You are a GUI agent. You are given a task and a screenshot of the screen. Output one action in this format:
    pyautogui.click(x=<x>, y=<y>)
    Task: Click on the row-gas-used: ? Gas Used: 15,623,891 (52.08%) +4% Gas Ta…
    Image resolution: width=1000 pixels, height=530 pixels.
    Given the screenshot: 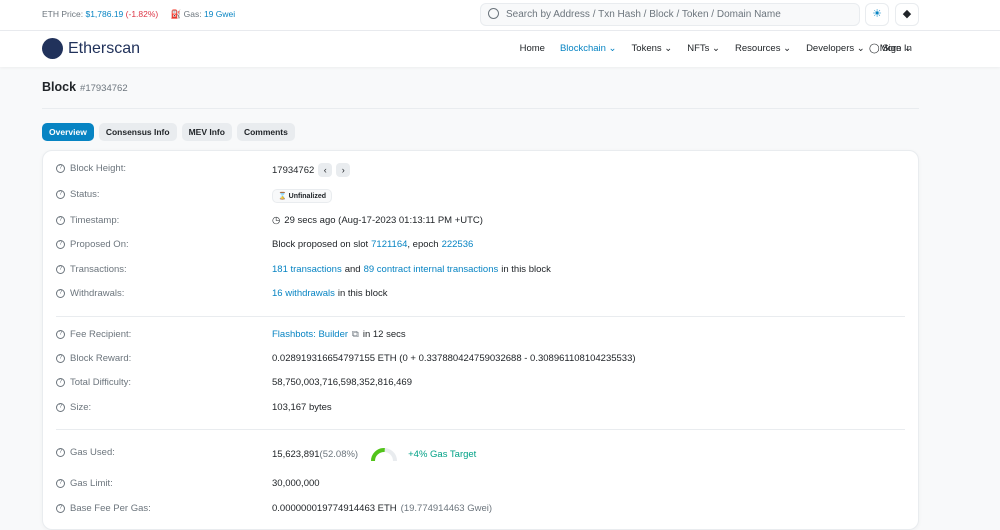 What is the action you would take?
    pyautogui.click(x=480, y=455)
    